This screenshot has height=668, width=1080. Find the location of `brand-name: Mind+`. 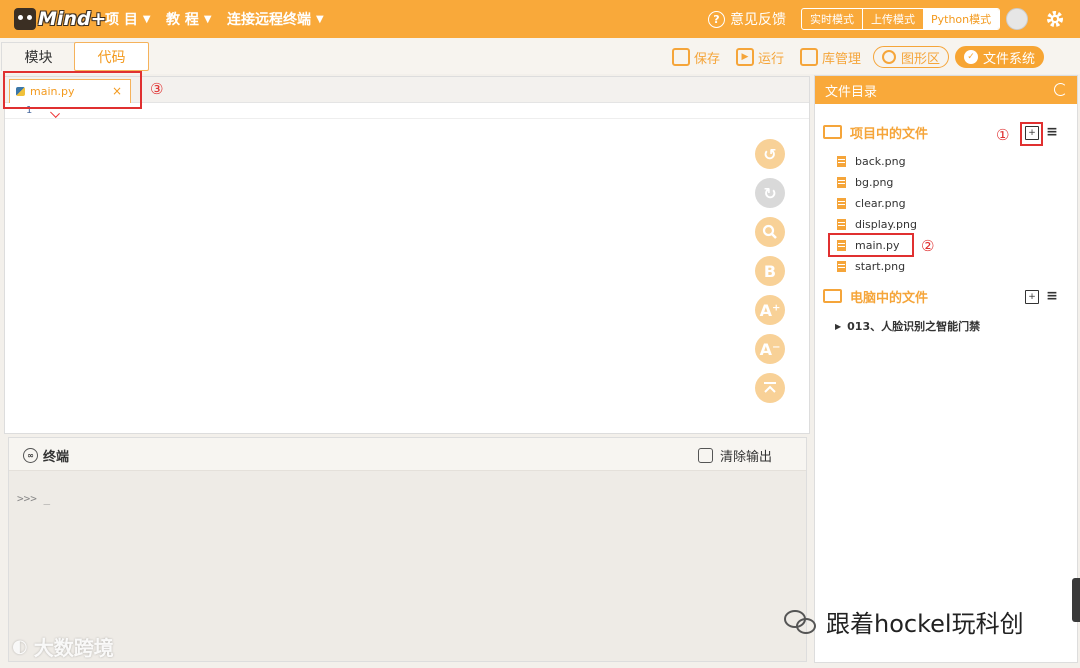

brand-name: Mind+ is located at coordinates (72, 19).